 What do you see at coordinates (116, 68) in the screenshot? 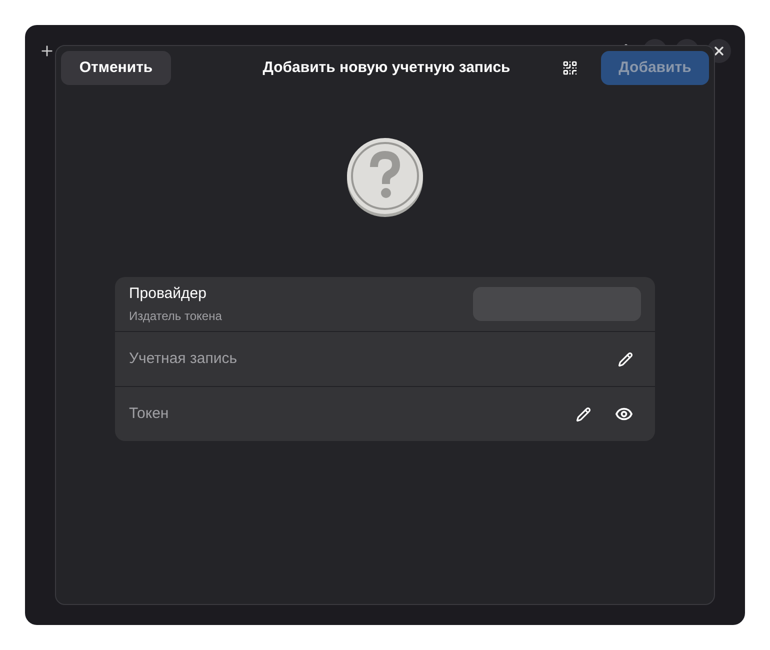
I see `cancel-button: Отменить` at bounding box center [116, 68].